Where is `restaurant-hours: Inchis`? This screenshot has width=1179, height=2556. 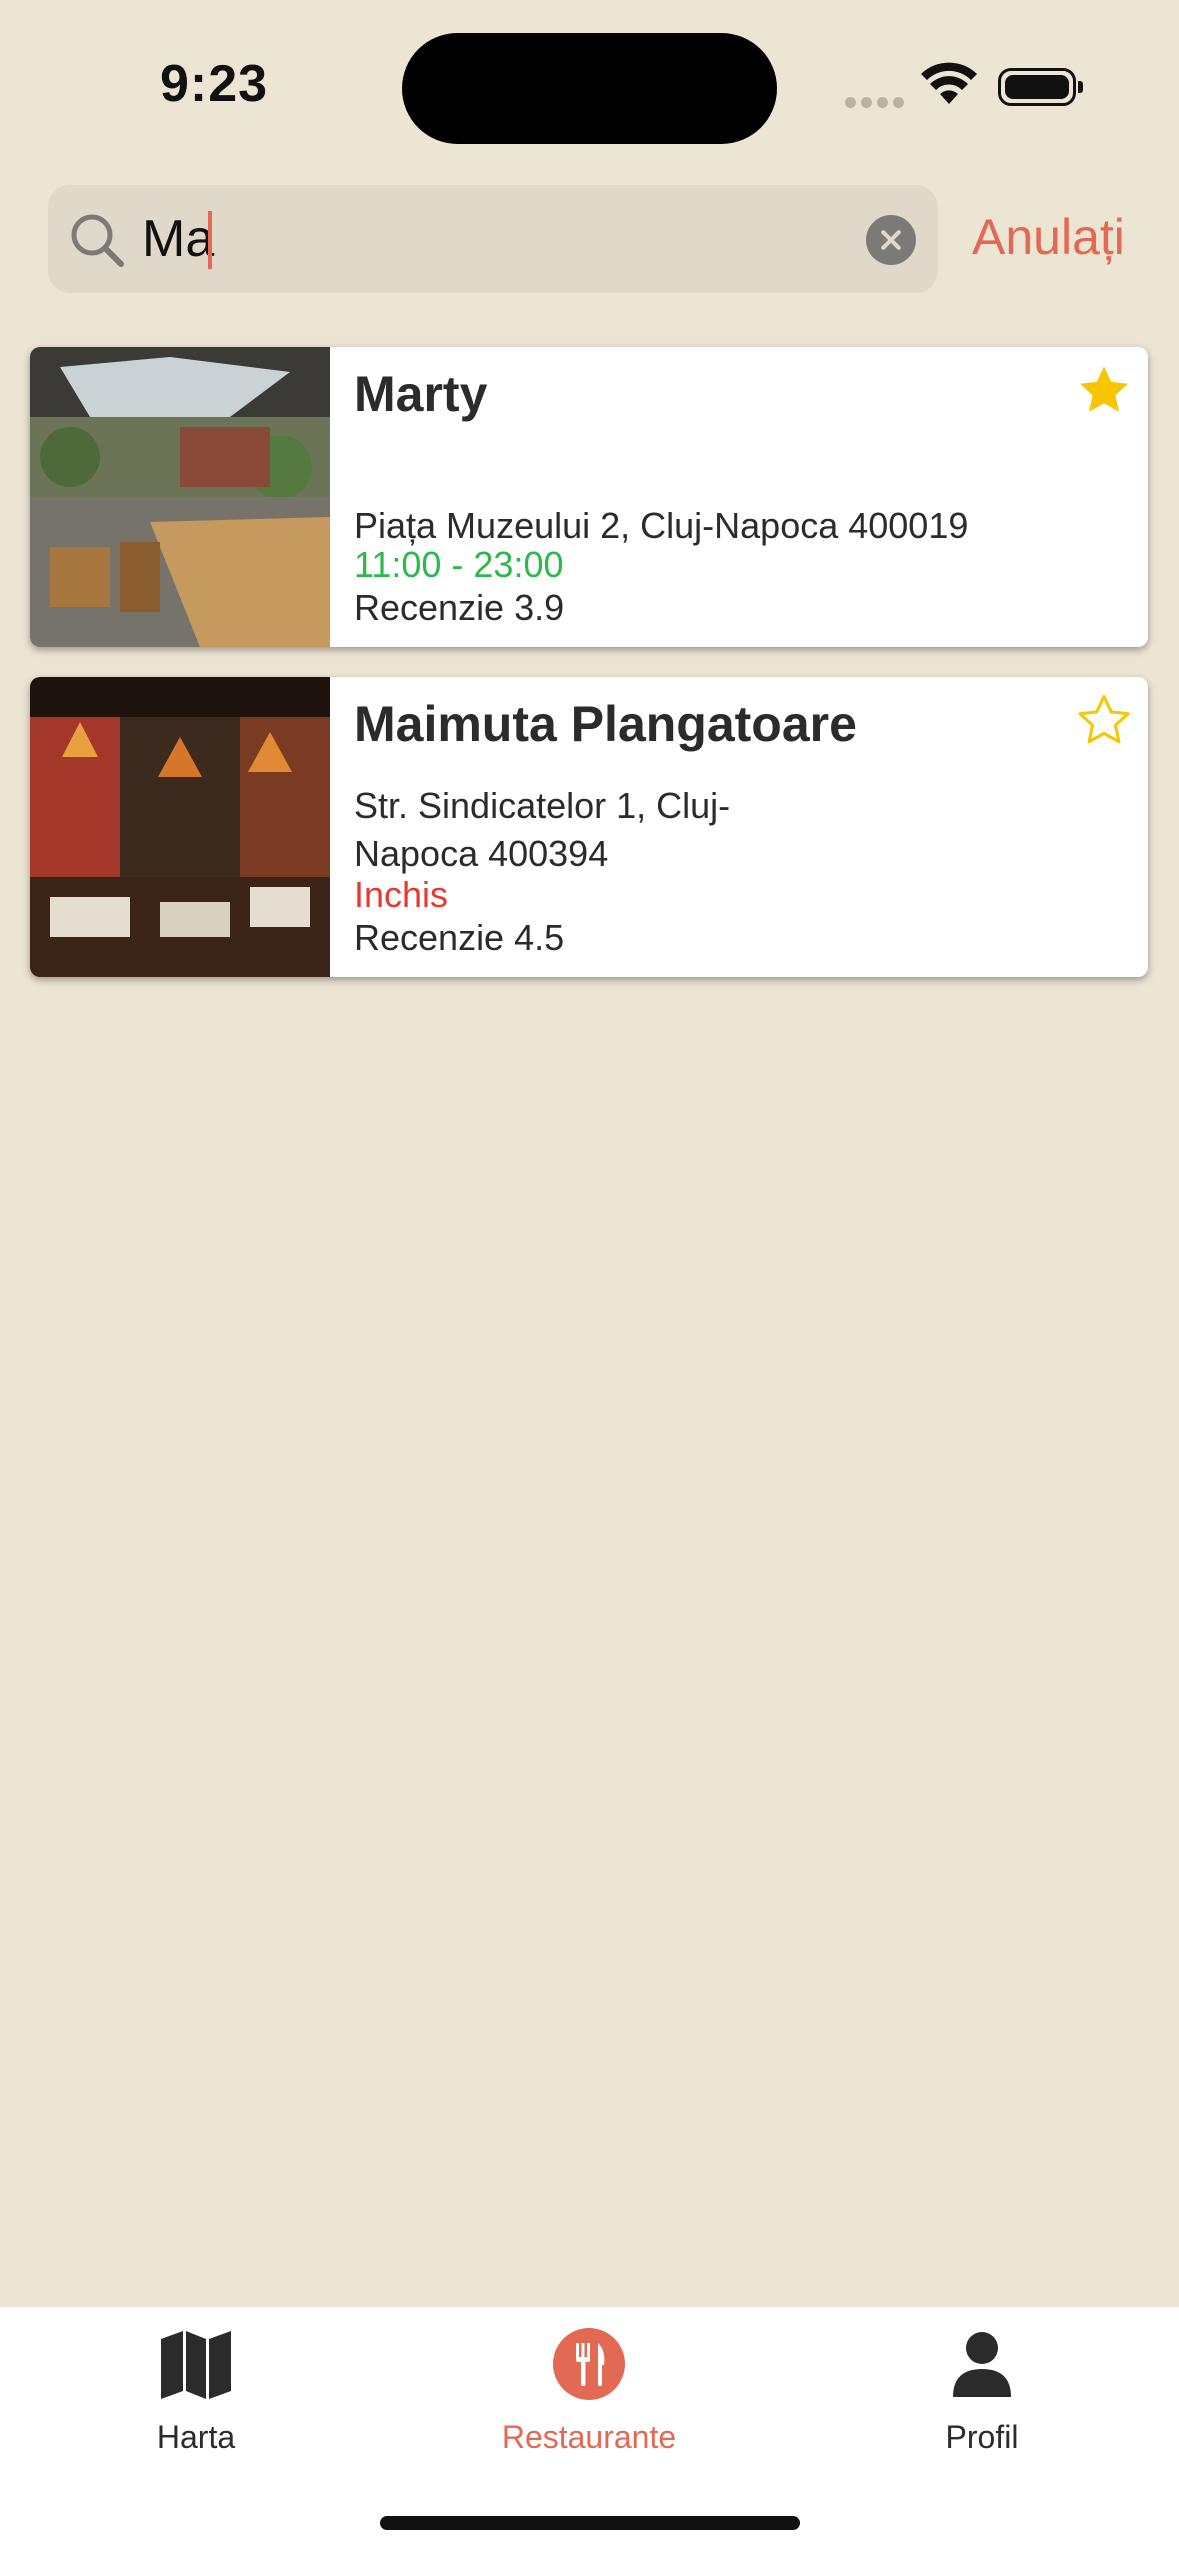 restaurant-hours: Inchis is located at coordinates (401, 894).